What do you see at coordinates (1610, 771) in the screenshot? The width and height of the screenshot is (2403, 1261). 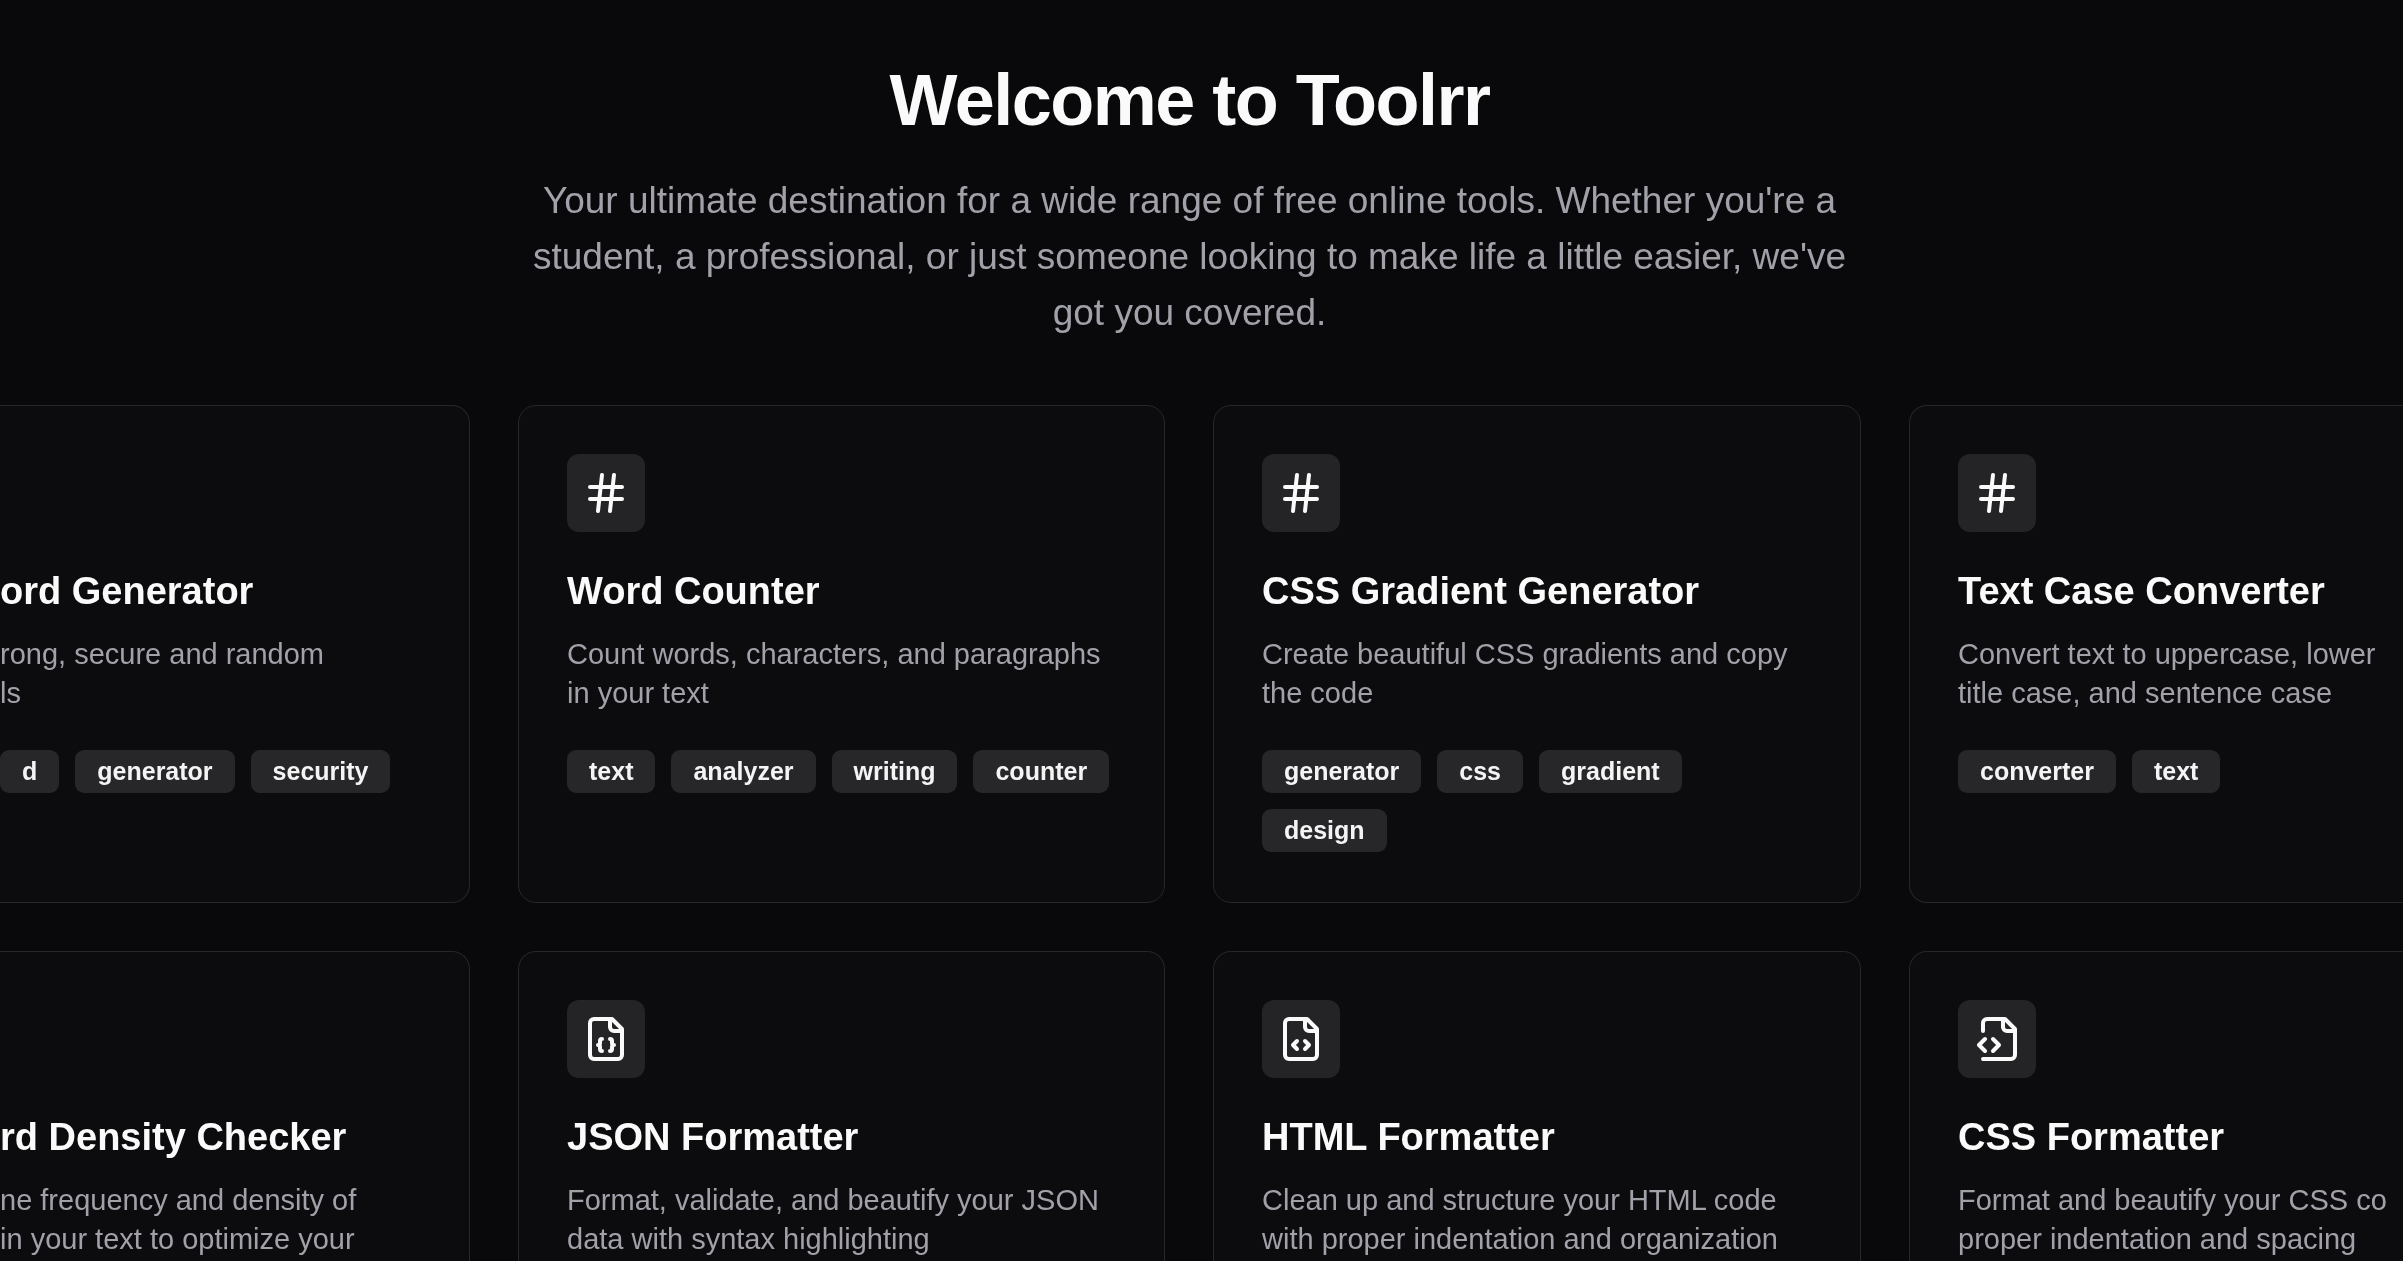 I see `tag: gradient` at bounding box center [1610, 771].